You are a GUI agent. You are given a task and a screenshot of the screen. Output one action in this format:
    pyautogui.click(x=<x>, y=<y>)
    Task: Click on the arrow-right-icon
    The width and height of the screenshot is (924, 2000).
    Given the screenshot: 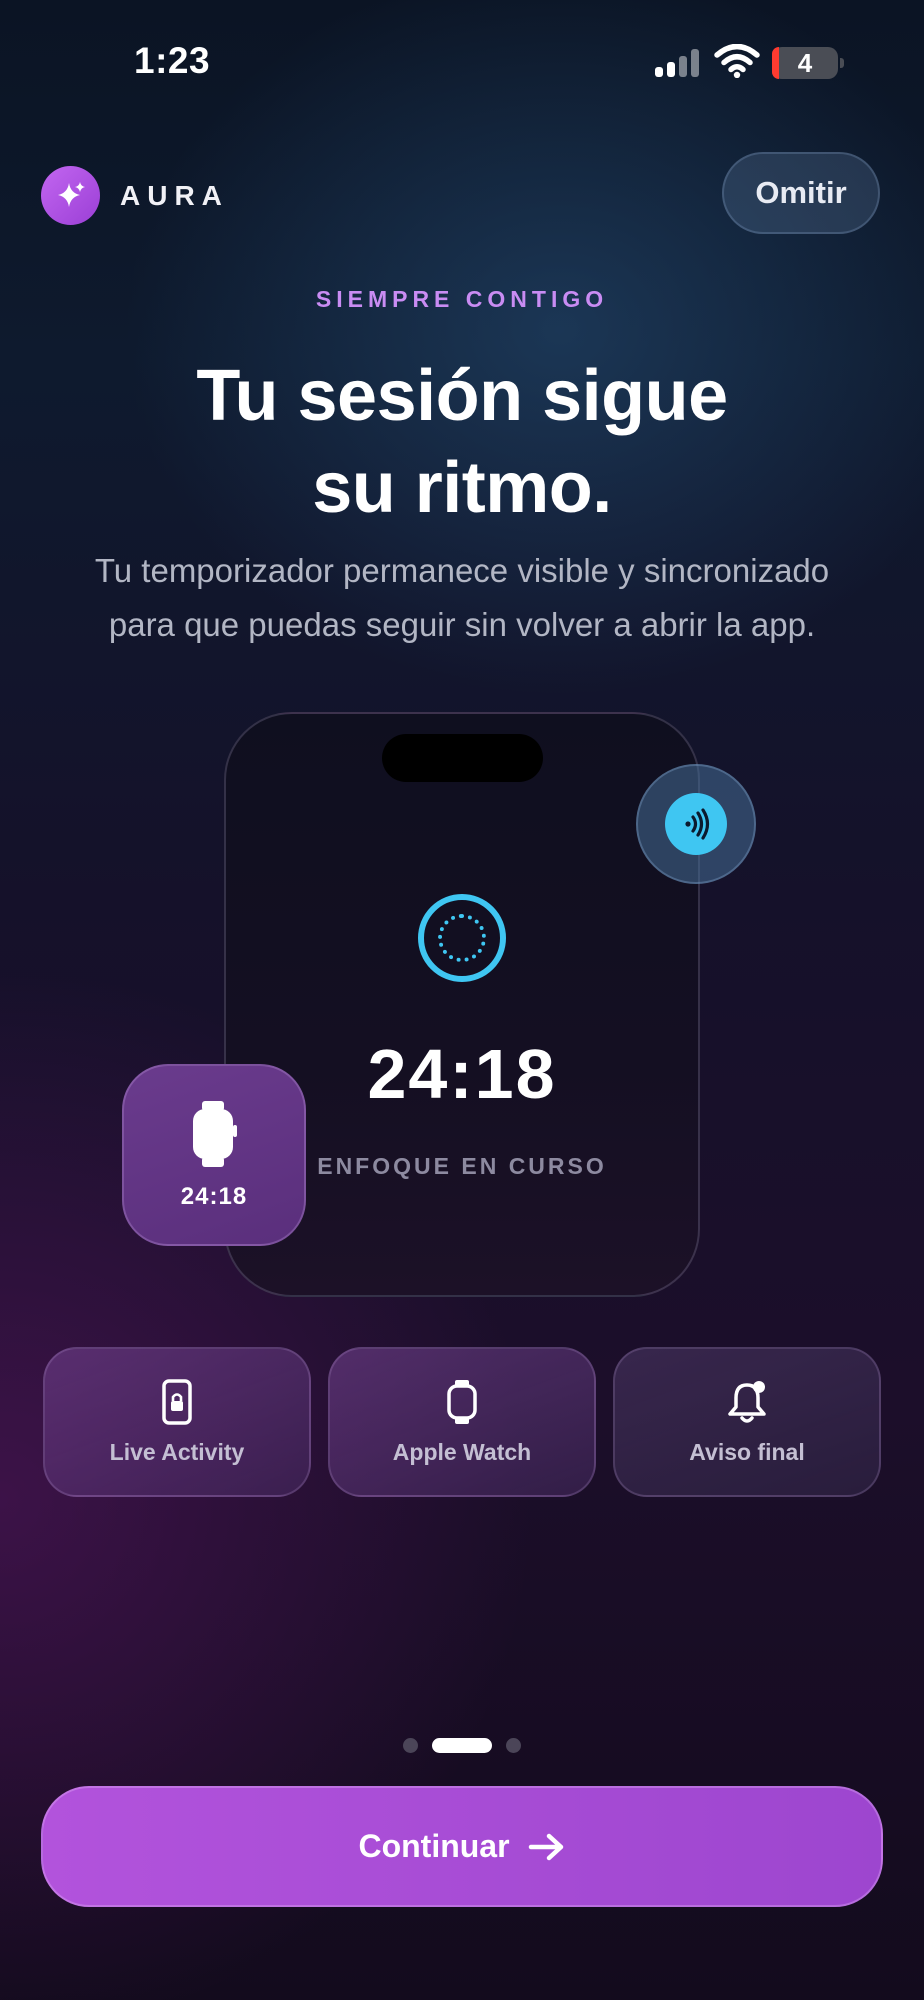 What is the action you would take?
    pyautogui.click(x=545, y=1846)
    